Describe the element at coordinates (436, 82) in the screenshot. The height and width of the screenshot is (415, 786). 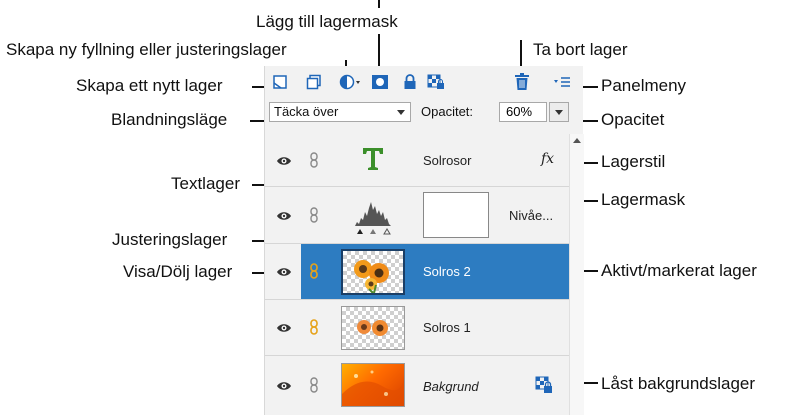
I see `lock-transparency-icon` at that location.